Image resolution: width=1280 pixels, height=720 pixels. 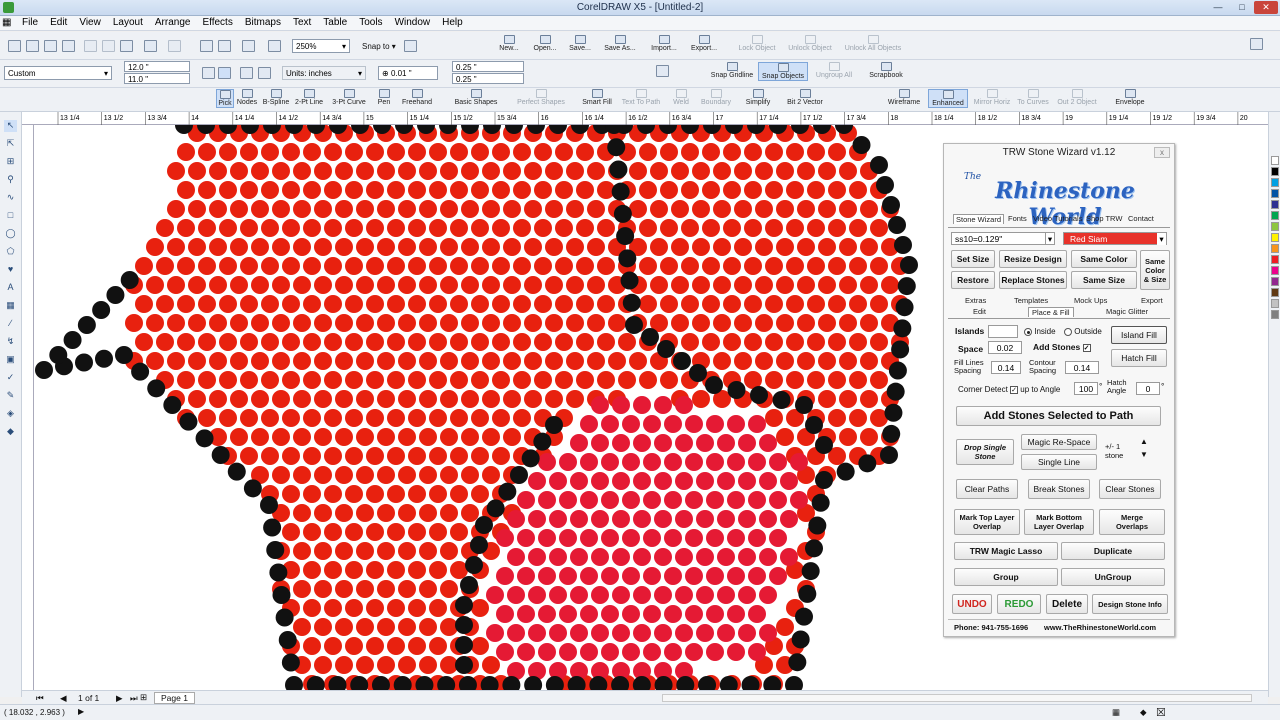 What do you see at coordinates (1104, 280) in the screenshot?
I see `same-size-button: Same Size` at bounding box center [1104, 280].